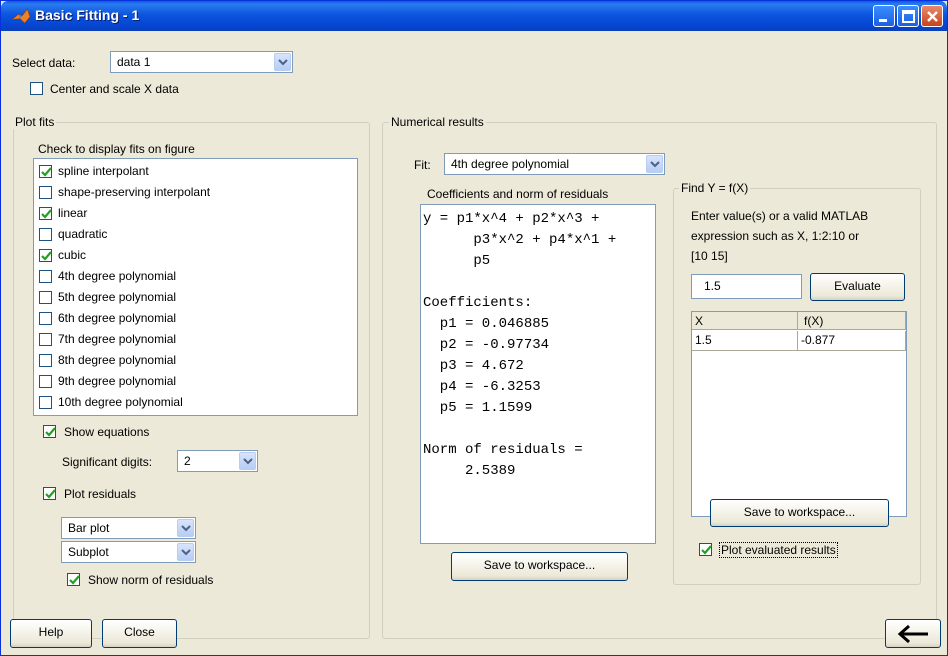 The image size is (948, 656). I want to click on plot-residuals-checkbox, so click(49, 493).